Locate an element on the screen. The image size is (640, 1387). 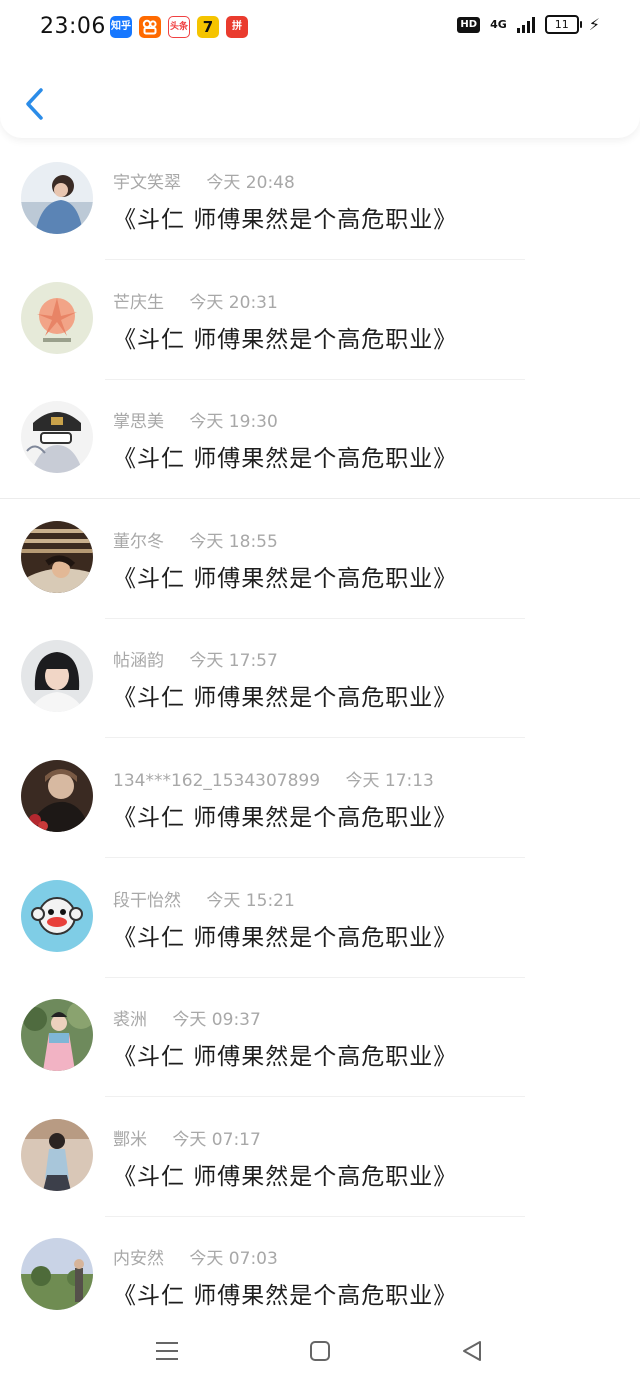
timestamp: 今天 19:30 is located at coordinates (233, 422).